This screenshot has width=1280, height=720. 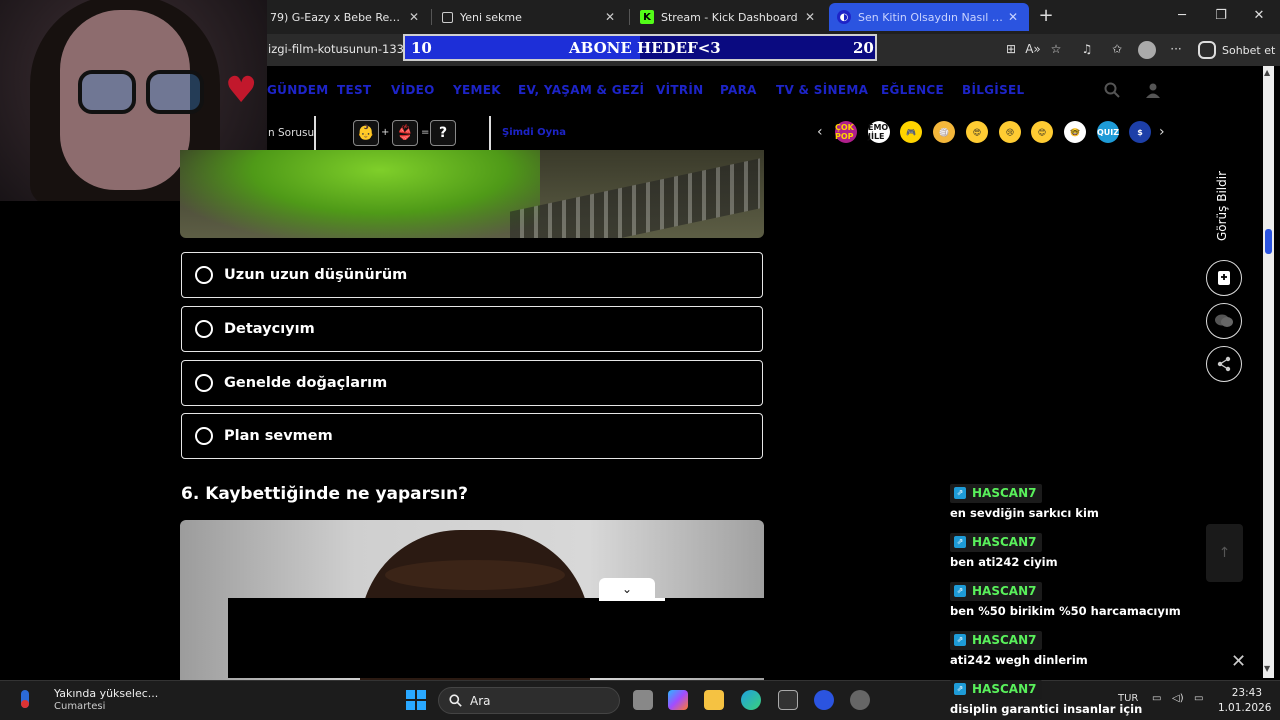 I want to click on close-window-button: ✕, so click(x=1259, y=16).